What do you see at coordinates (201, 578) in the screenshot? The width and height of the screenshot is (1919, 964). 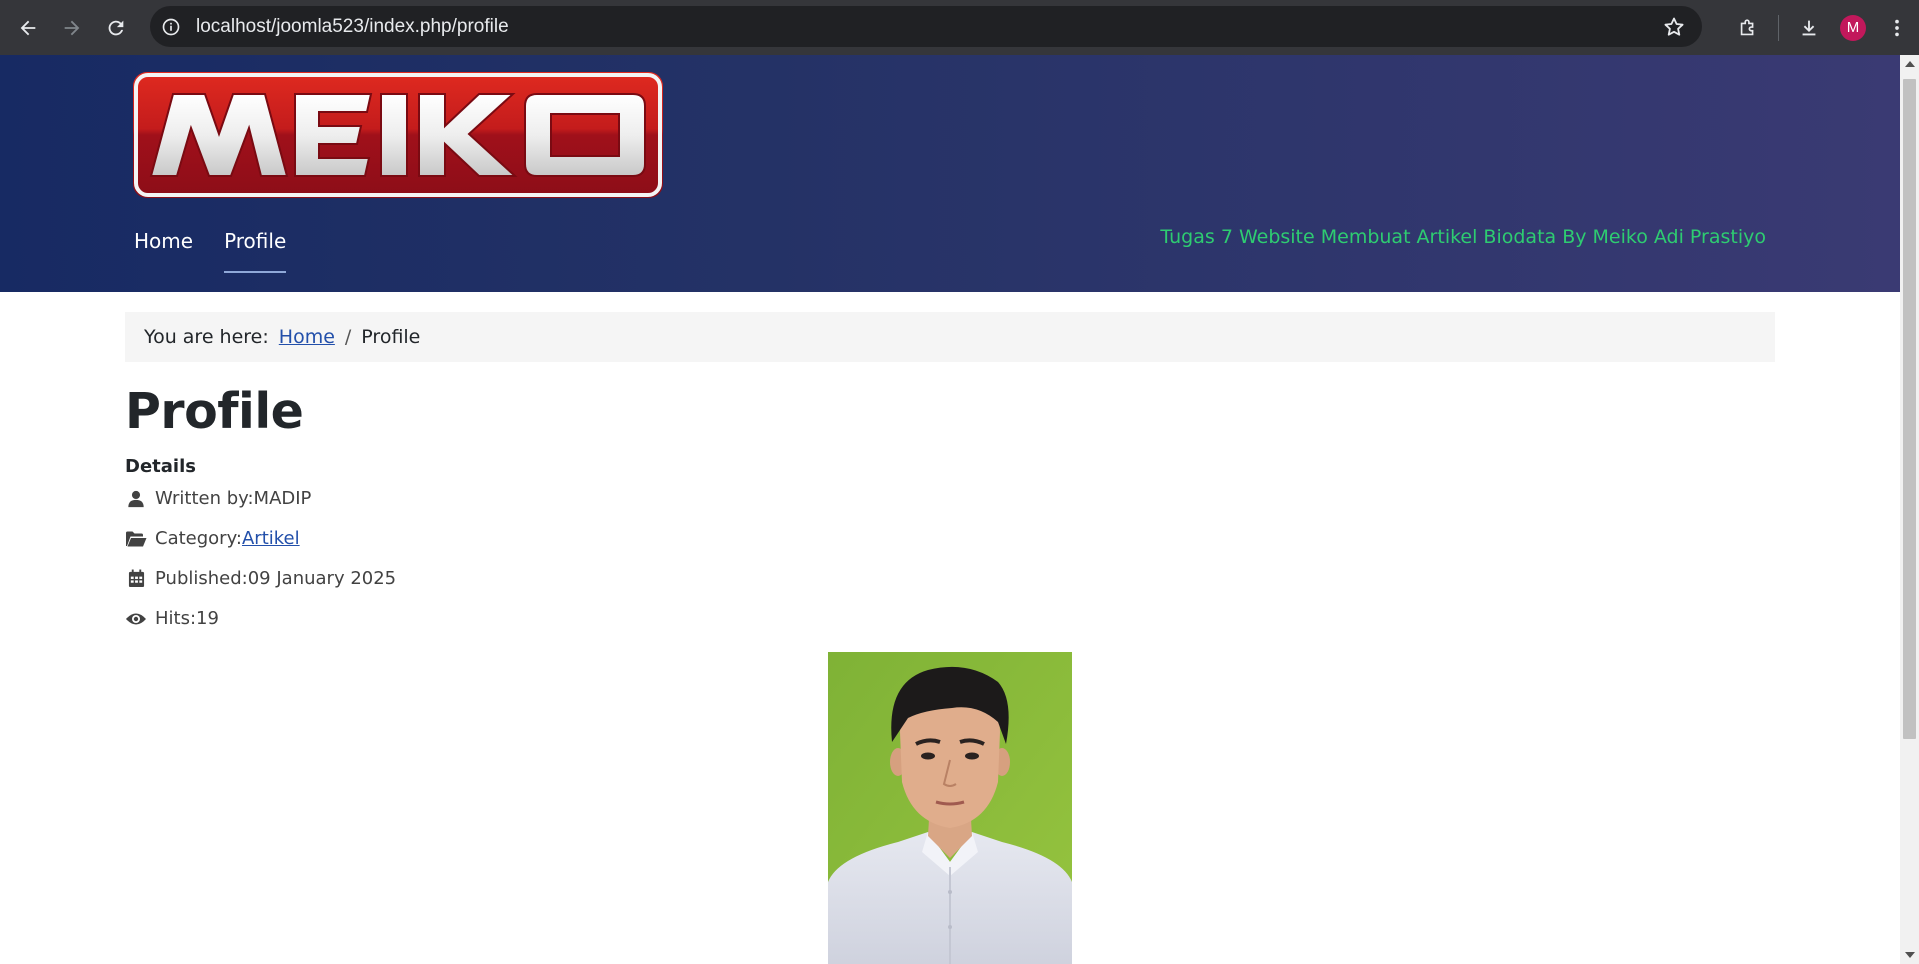 I see `published-label: Published:` at bounding box center [201, 578].